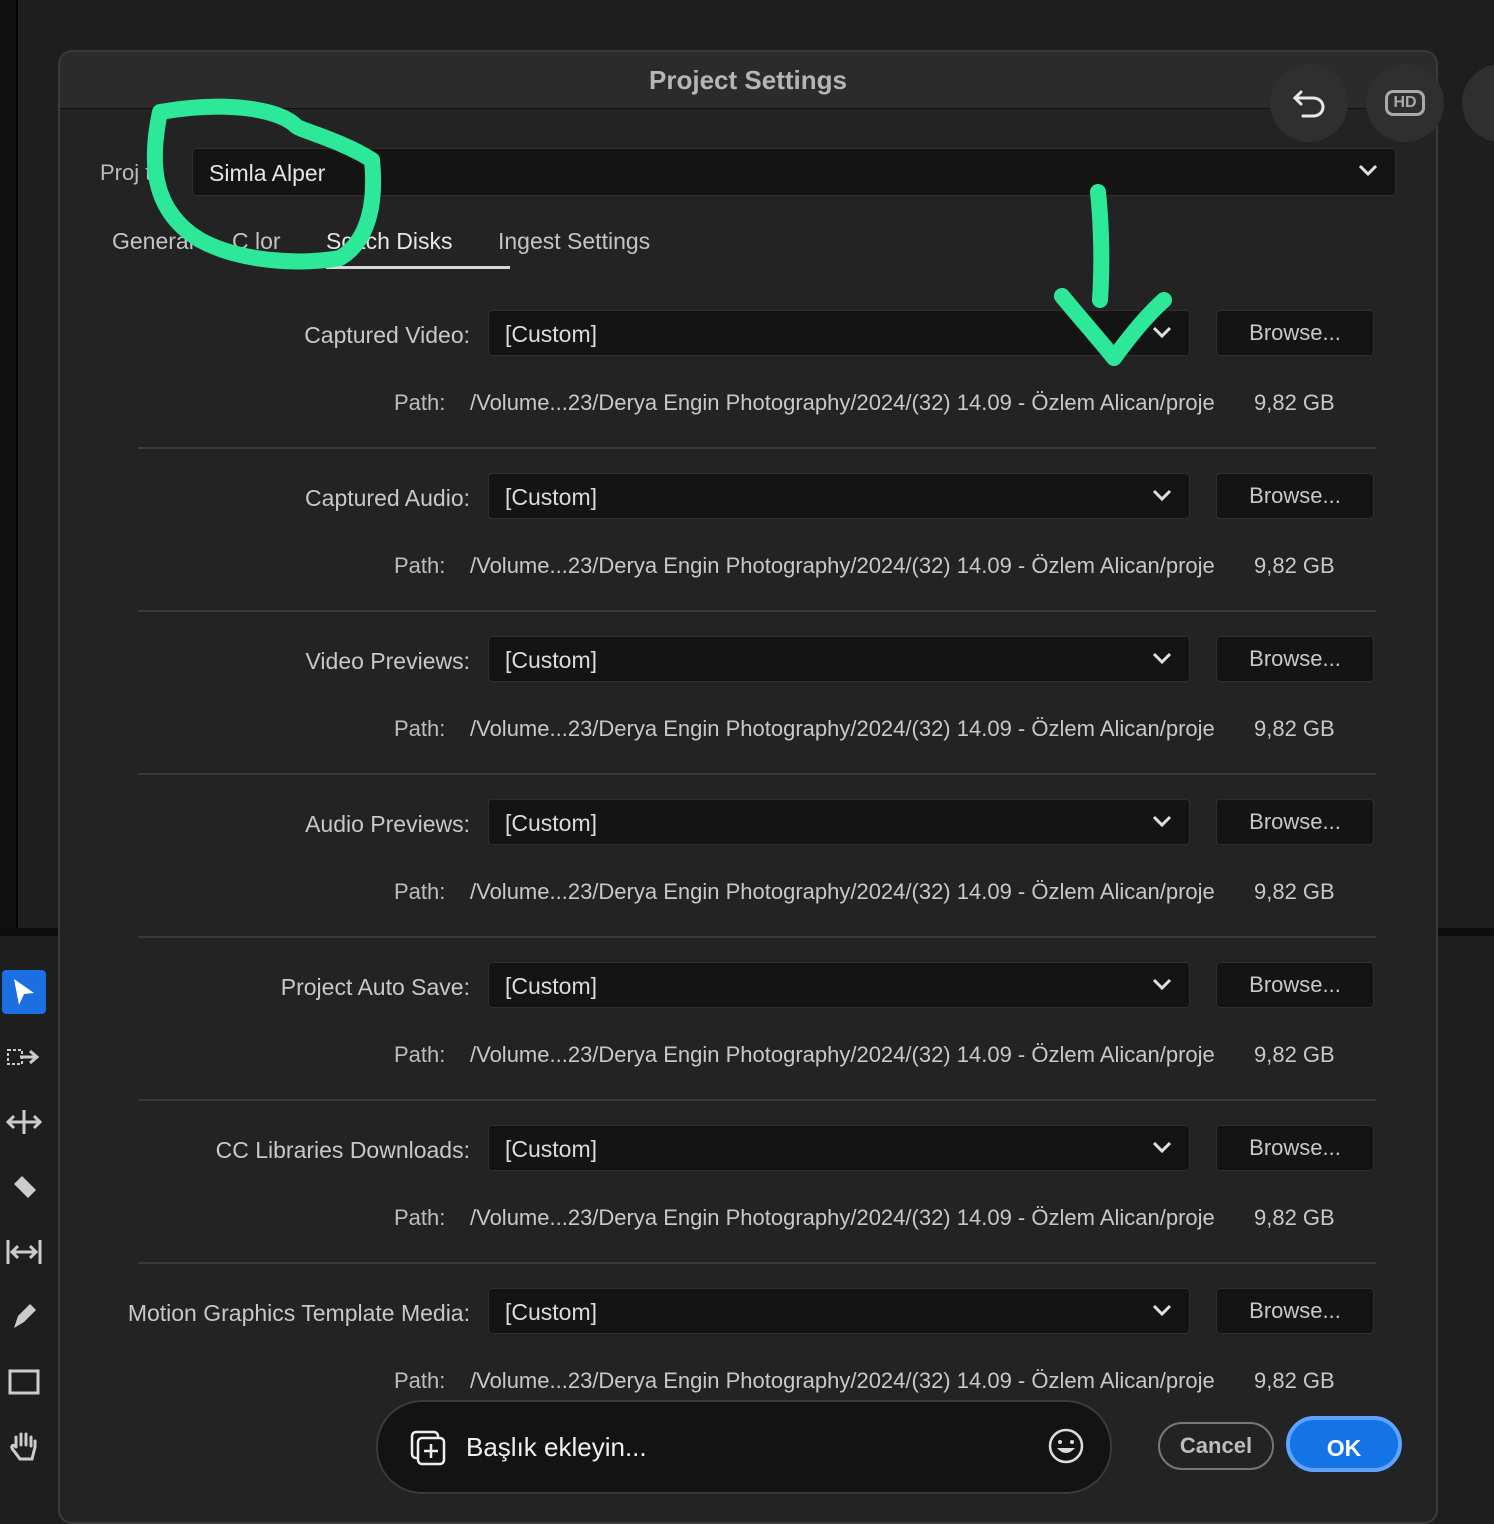  I want to click on tab-general: General, so click(153, 241).